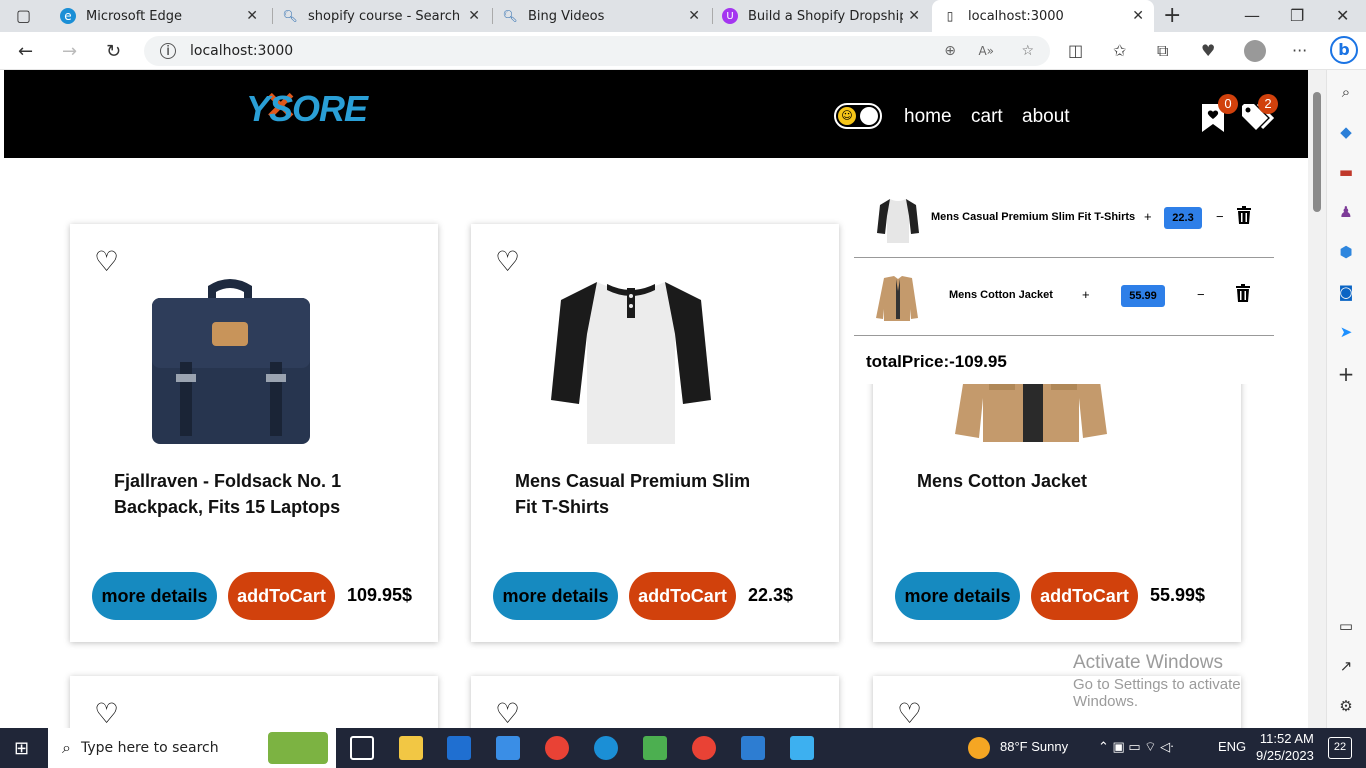 This screenshot has height=768, width=1366. I want to click on page-scrollbar, so click(1317, 399).